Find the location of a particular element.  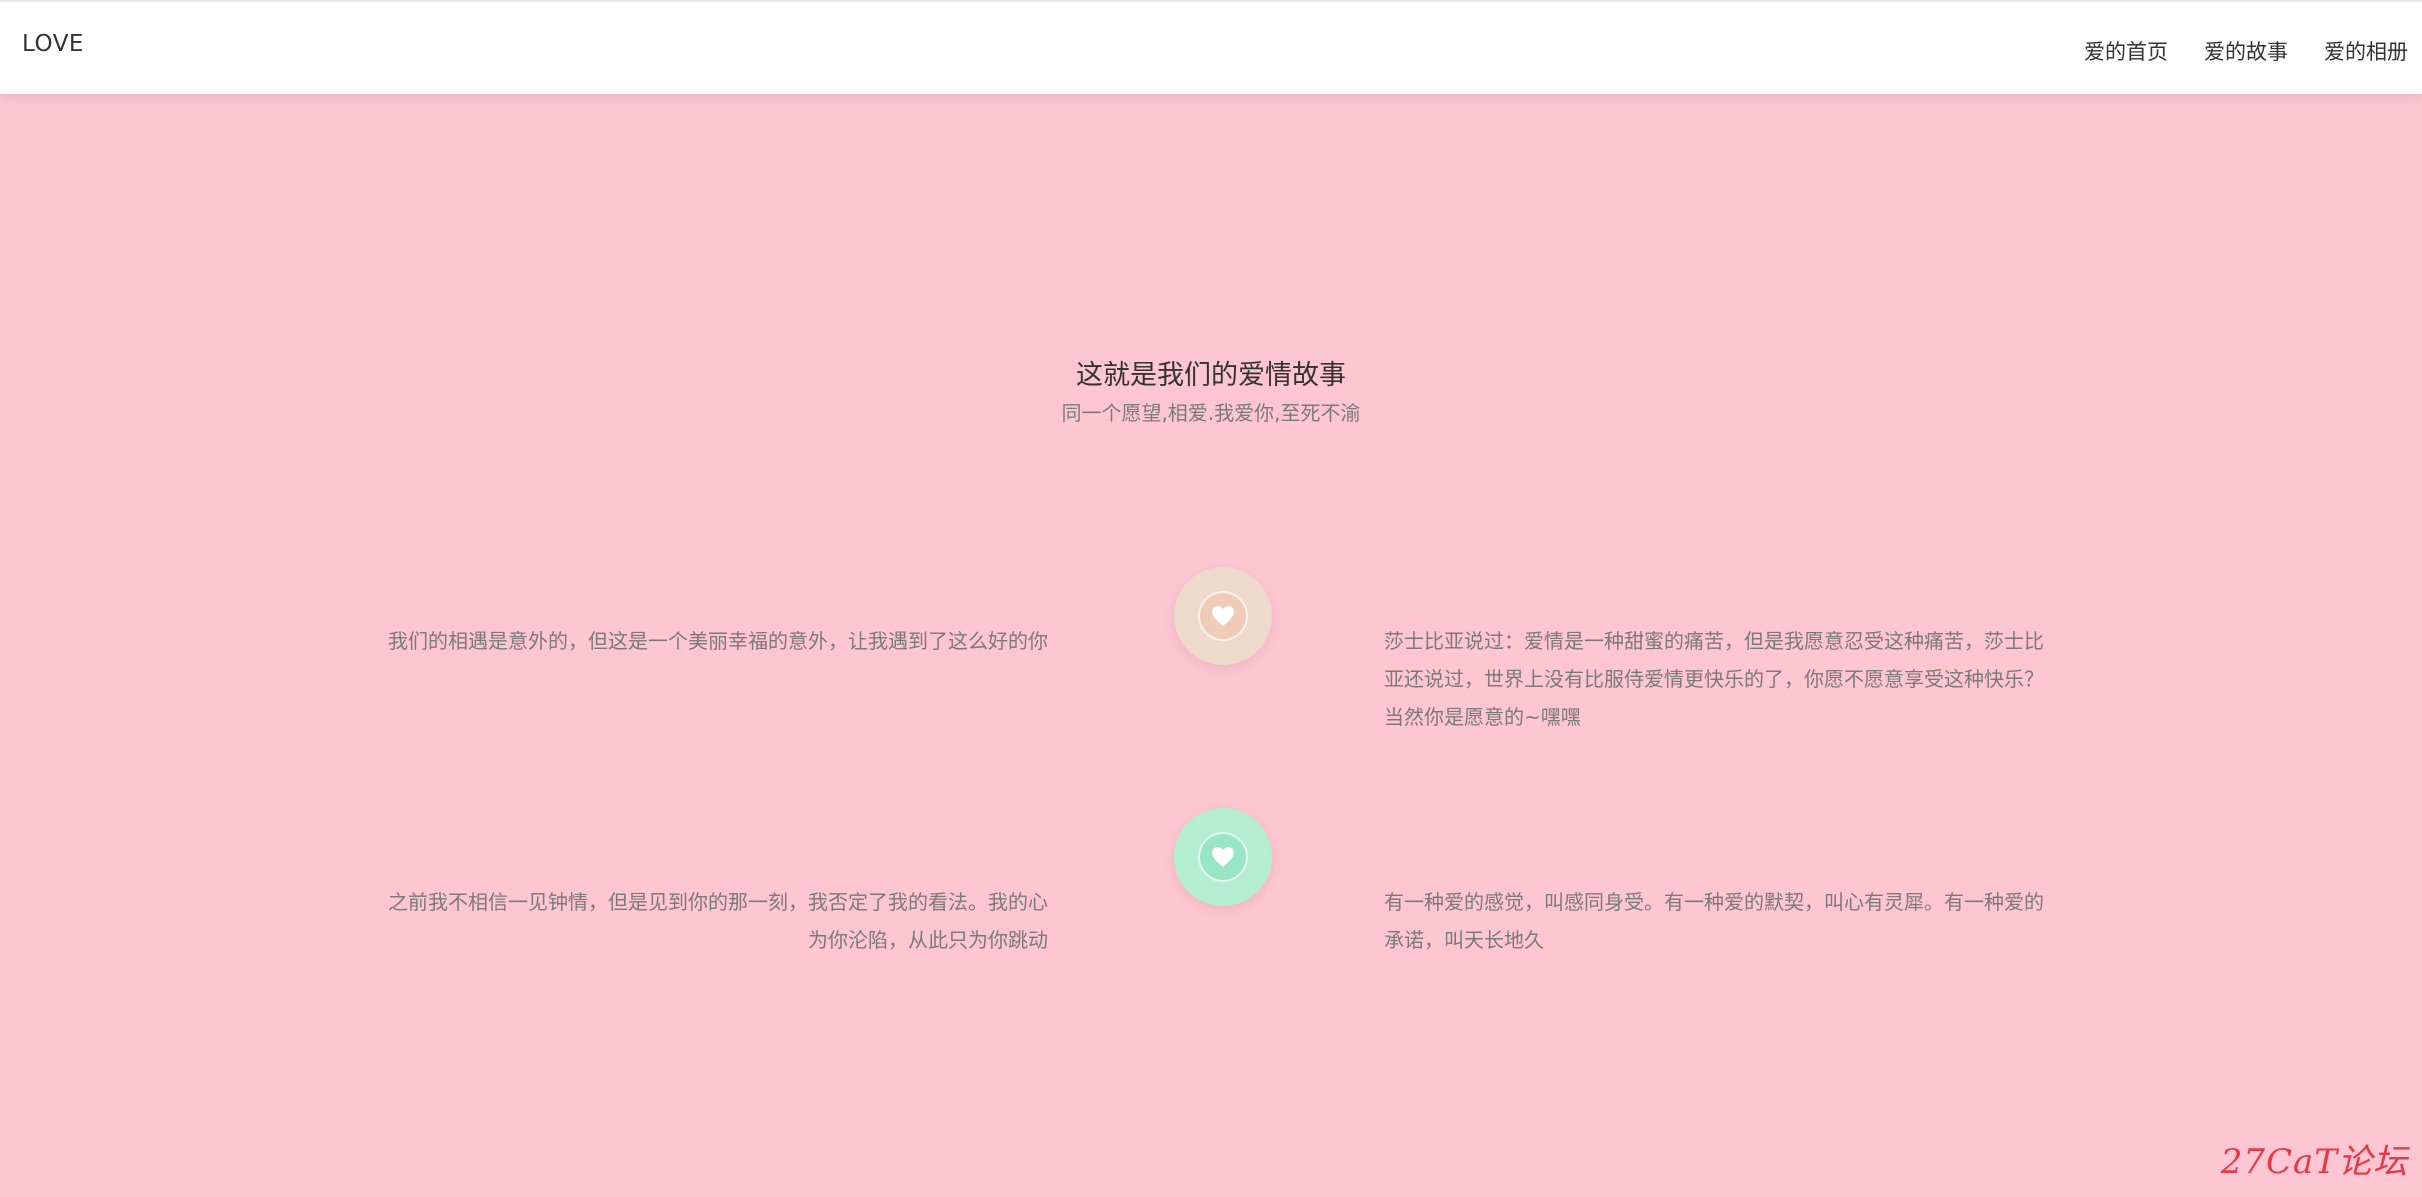

nav-item-home: 爱的首页 is located at coordinates (2126, 51).